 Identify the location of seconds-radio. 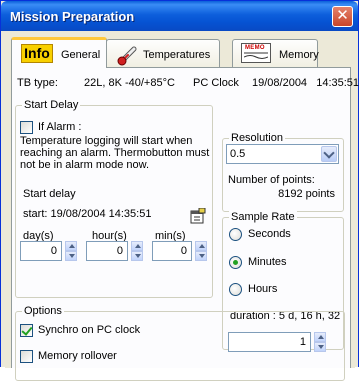
(235, 234).